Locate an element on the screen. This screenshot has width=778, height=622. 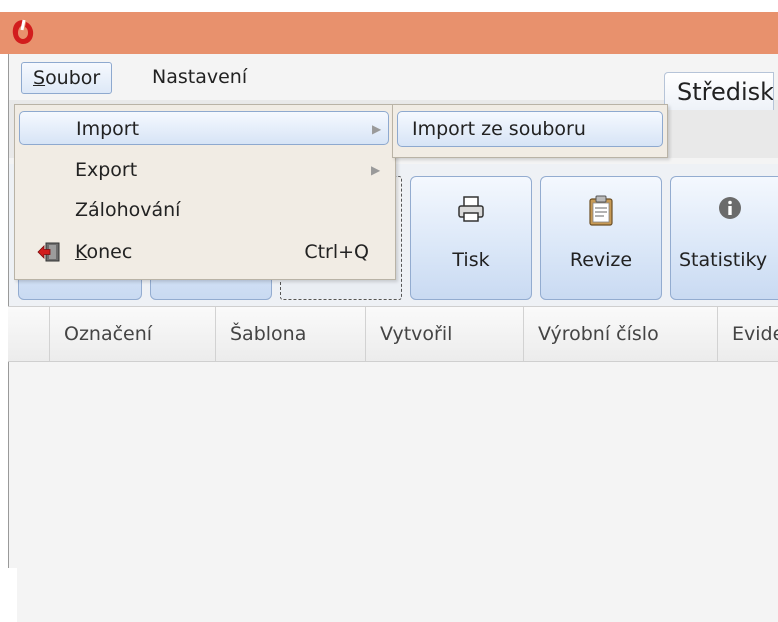
column-header-oznaceni: Označení is located at coordinates (133, 334).